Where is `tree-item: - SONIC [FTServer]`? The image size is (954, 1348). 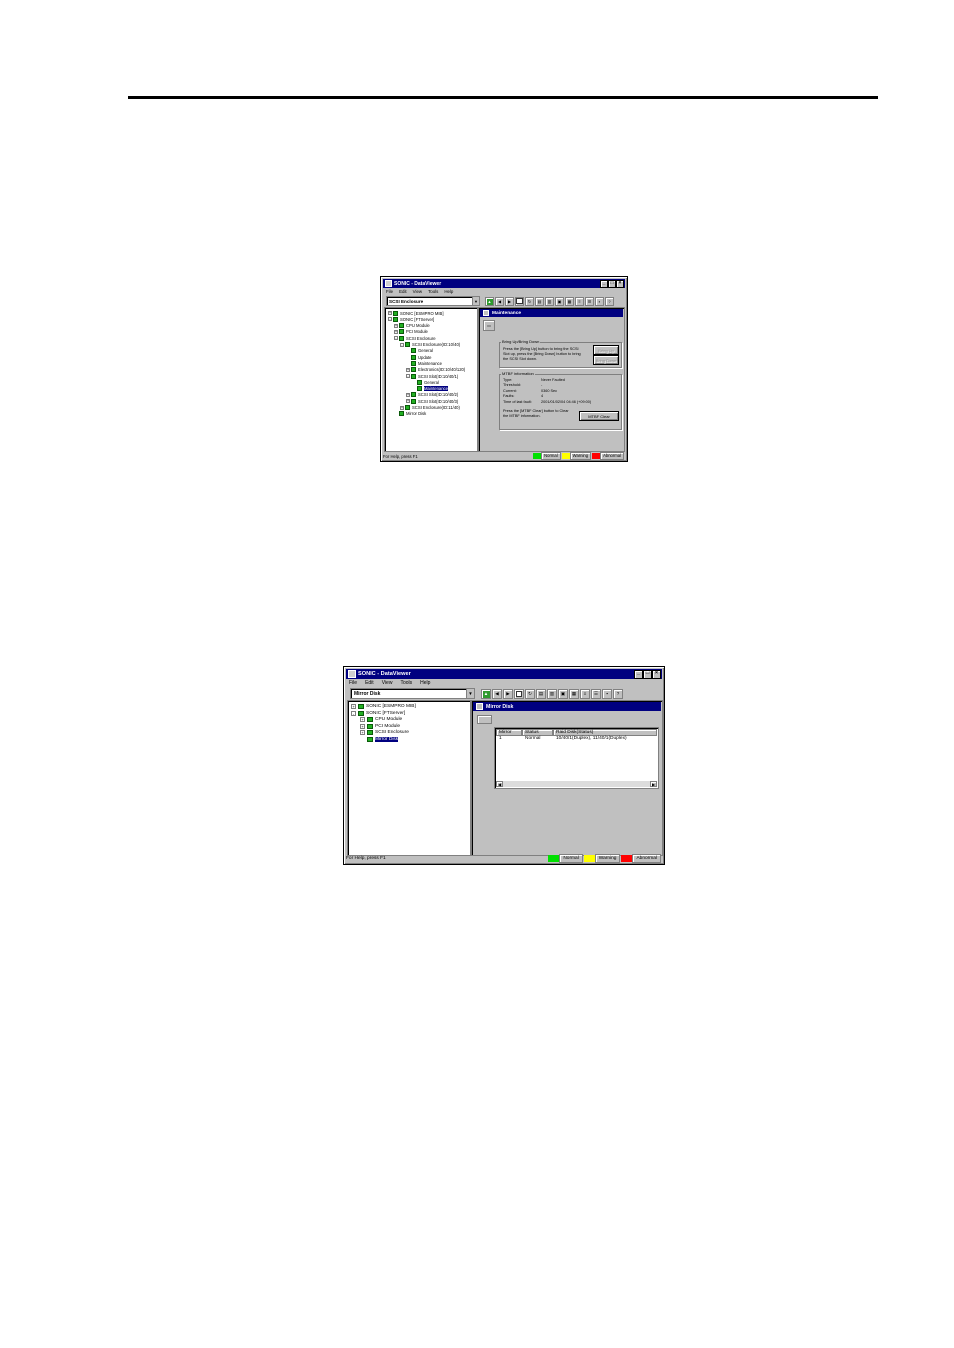 tree-item: - SONIC [FTServer] is located at coordinates (411, 319).